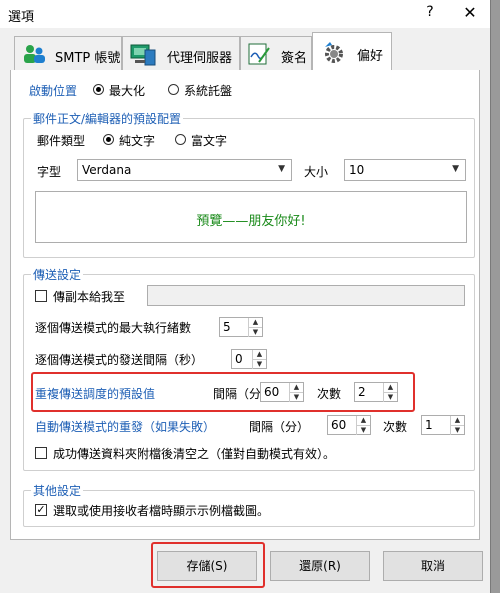 The width and height of the screenshot is (500, 593). Describe the element at coordinates (370, 56) in the screenshot. I see `tab-label: 偏好` at that location.